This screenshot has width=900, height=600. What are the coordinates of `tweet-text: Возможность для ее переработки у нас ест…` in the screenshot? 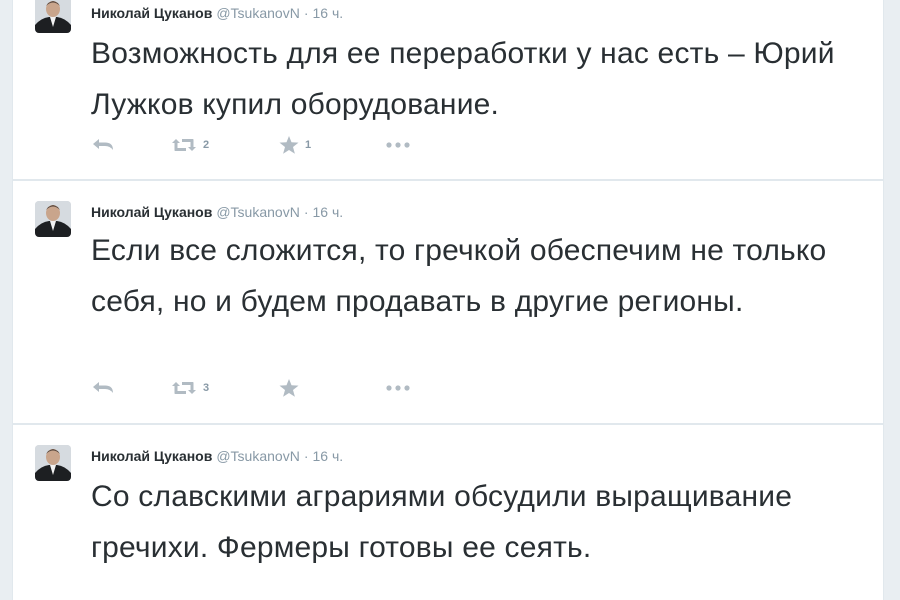 It's located at (463, 79).